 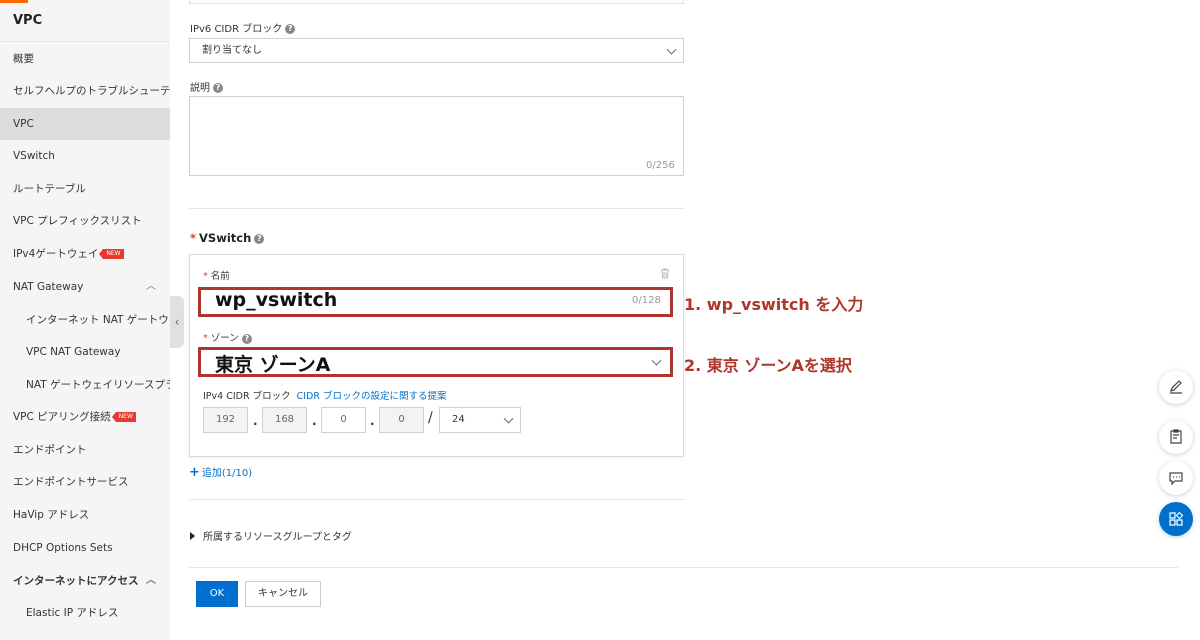 I want to click on cidr-suggestion-link: CIDR ブロックの設定に関する提案, so click(x=372, y=396).